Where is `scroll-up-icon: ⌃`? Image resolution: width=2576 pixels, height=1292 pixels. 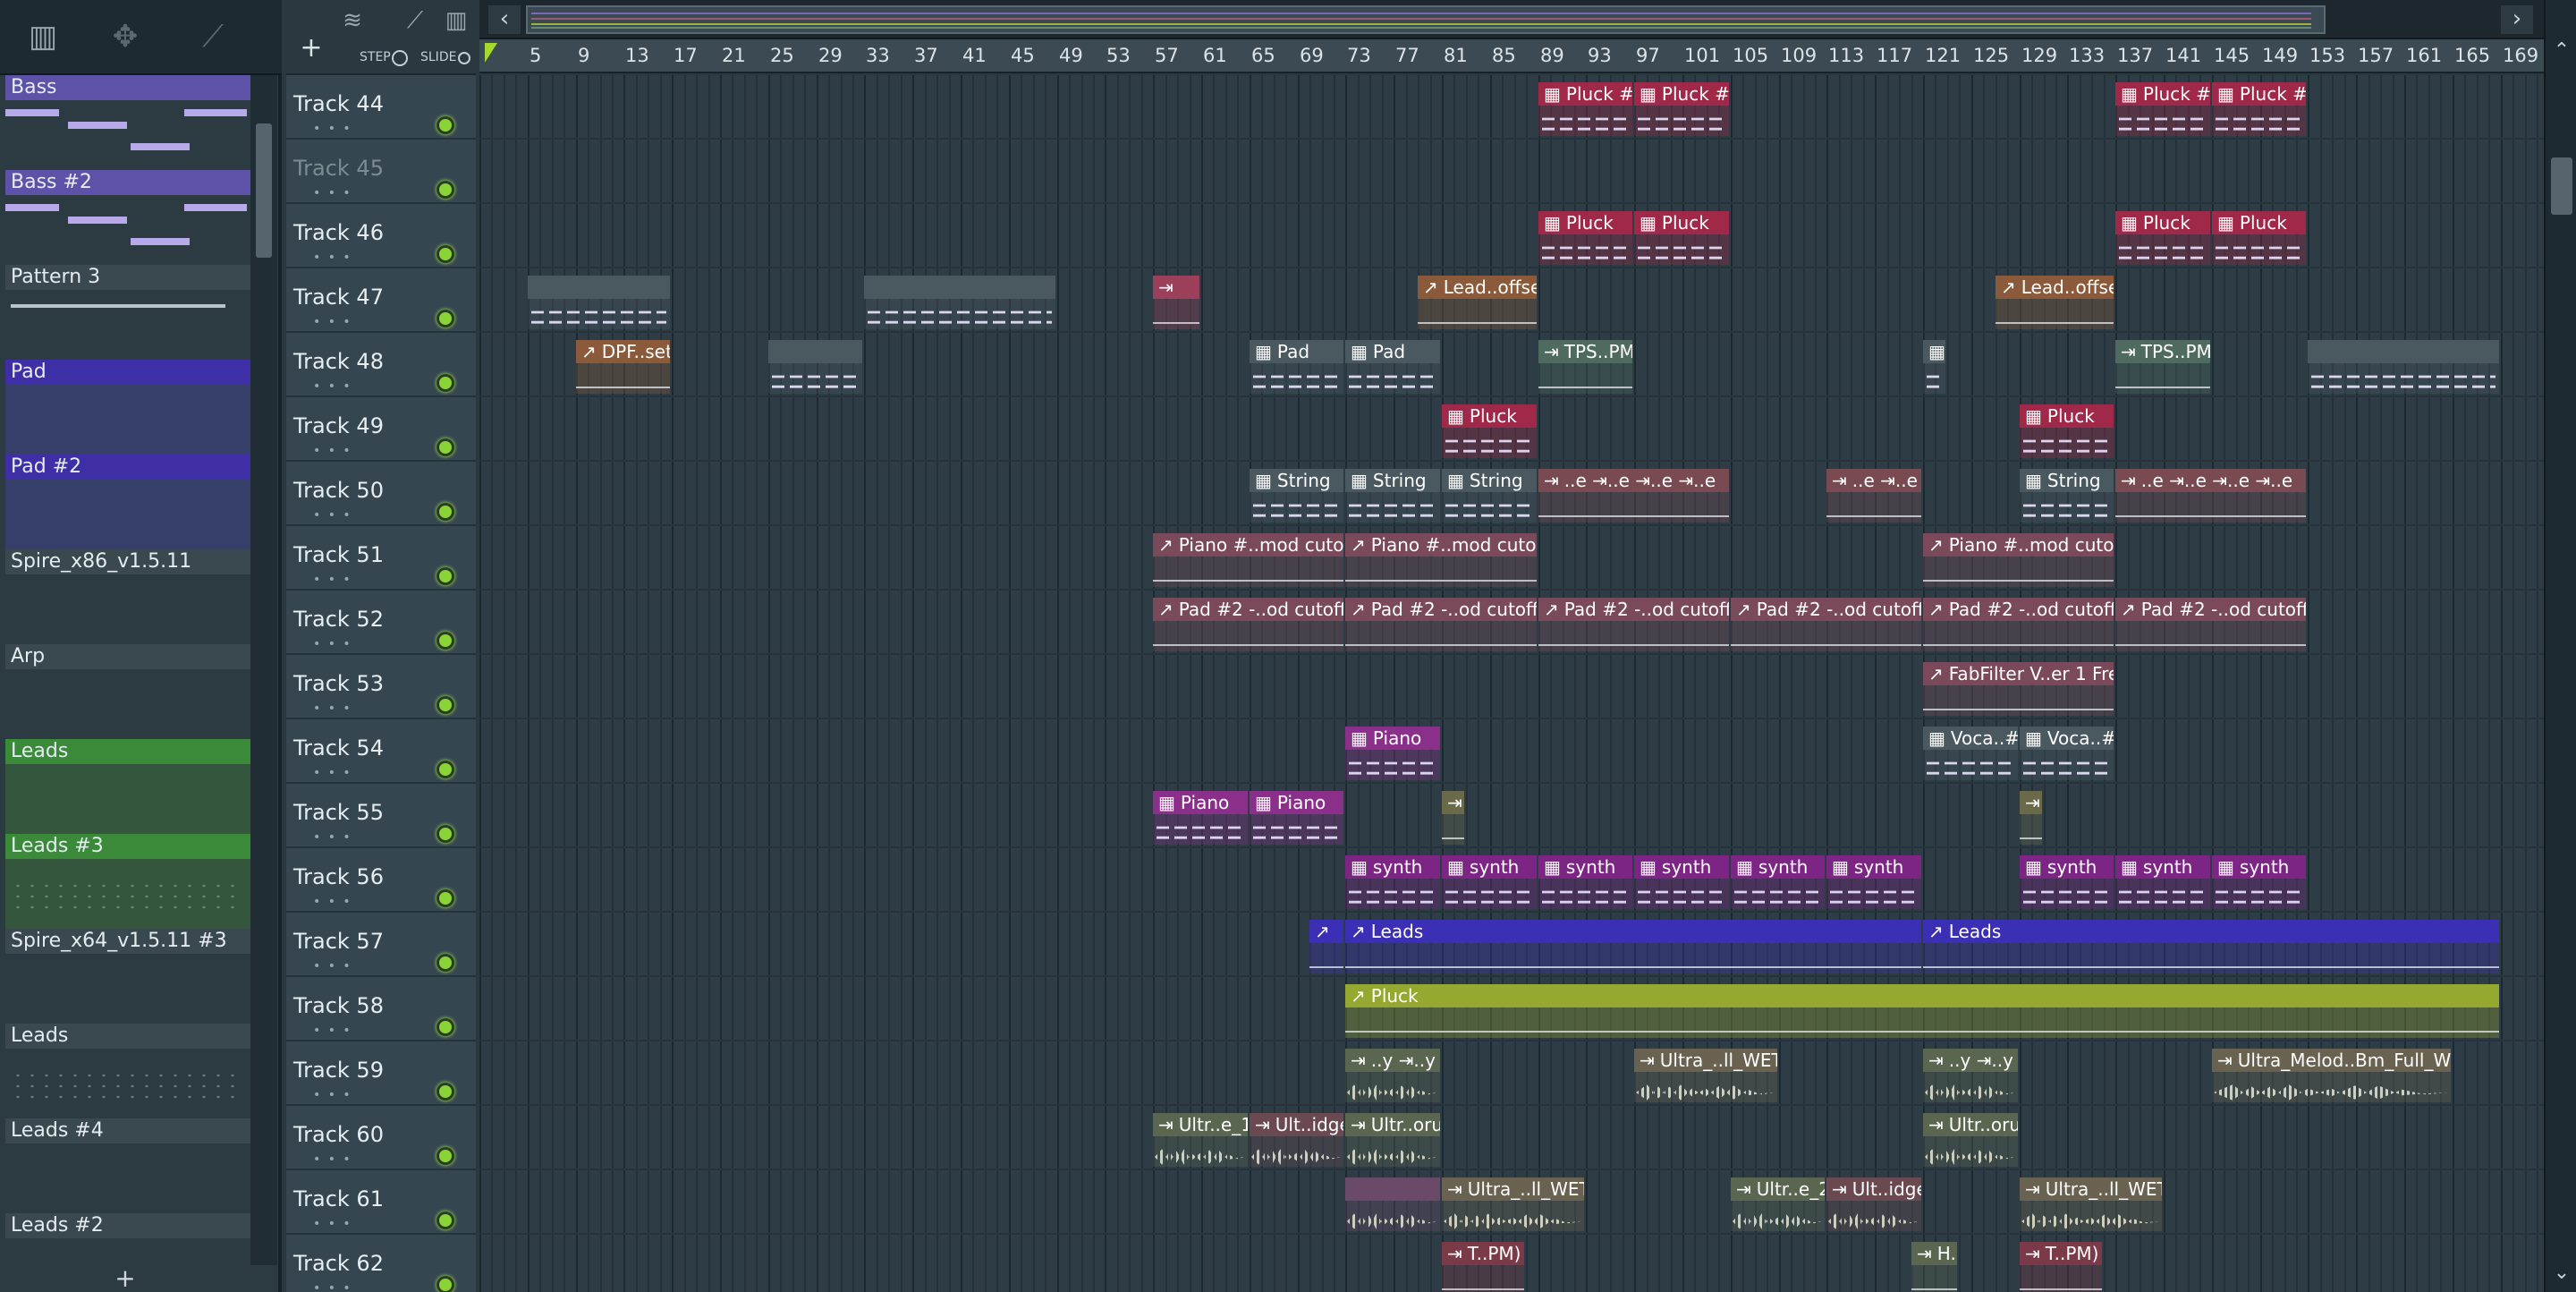 scroll-up-icon: ⌃ is located at coordinates (2561, 51).